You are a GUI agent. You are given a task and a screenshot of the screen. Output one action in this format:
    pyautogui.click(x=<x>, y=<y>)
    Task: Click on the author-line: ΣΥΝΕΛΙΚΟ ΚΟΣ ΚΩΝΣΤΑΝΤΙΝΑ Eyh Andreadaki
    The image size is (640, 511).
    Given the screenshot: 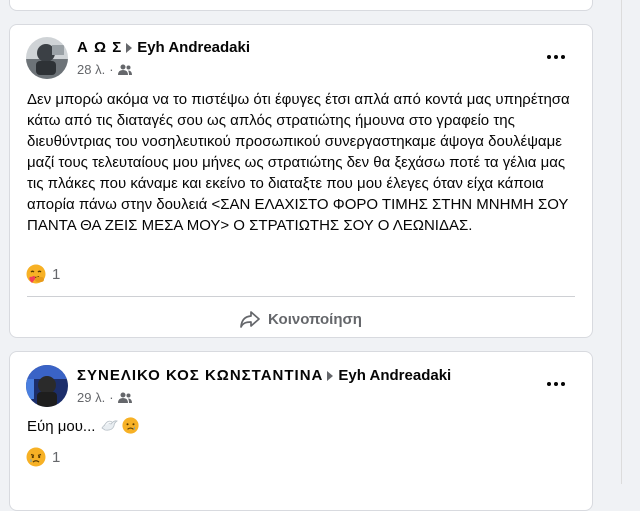 What is the action you would take?
    pyautogui.click(x=264, y=375)
    